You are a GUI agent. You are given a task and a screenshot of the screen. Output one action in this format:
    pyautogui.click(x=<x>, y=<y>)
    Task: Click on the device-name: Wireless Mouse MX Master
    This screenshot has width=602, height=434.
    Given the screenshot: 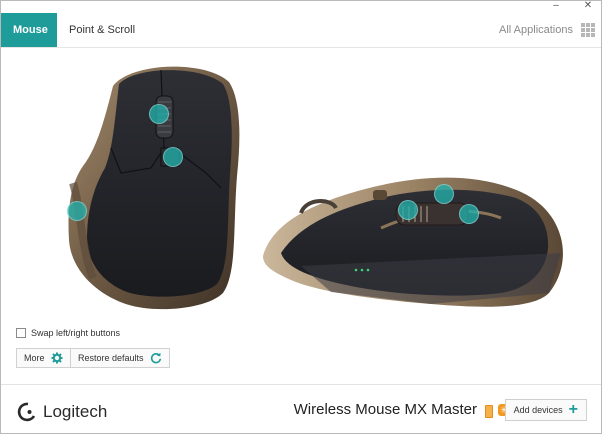 What is the action you would take?
    pyautogui.click(x=385, y=409)
    